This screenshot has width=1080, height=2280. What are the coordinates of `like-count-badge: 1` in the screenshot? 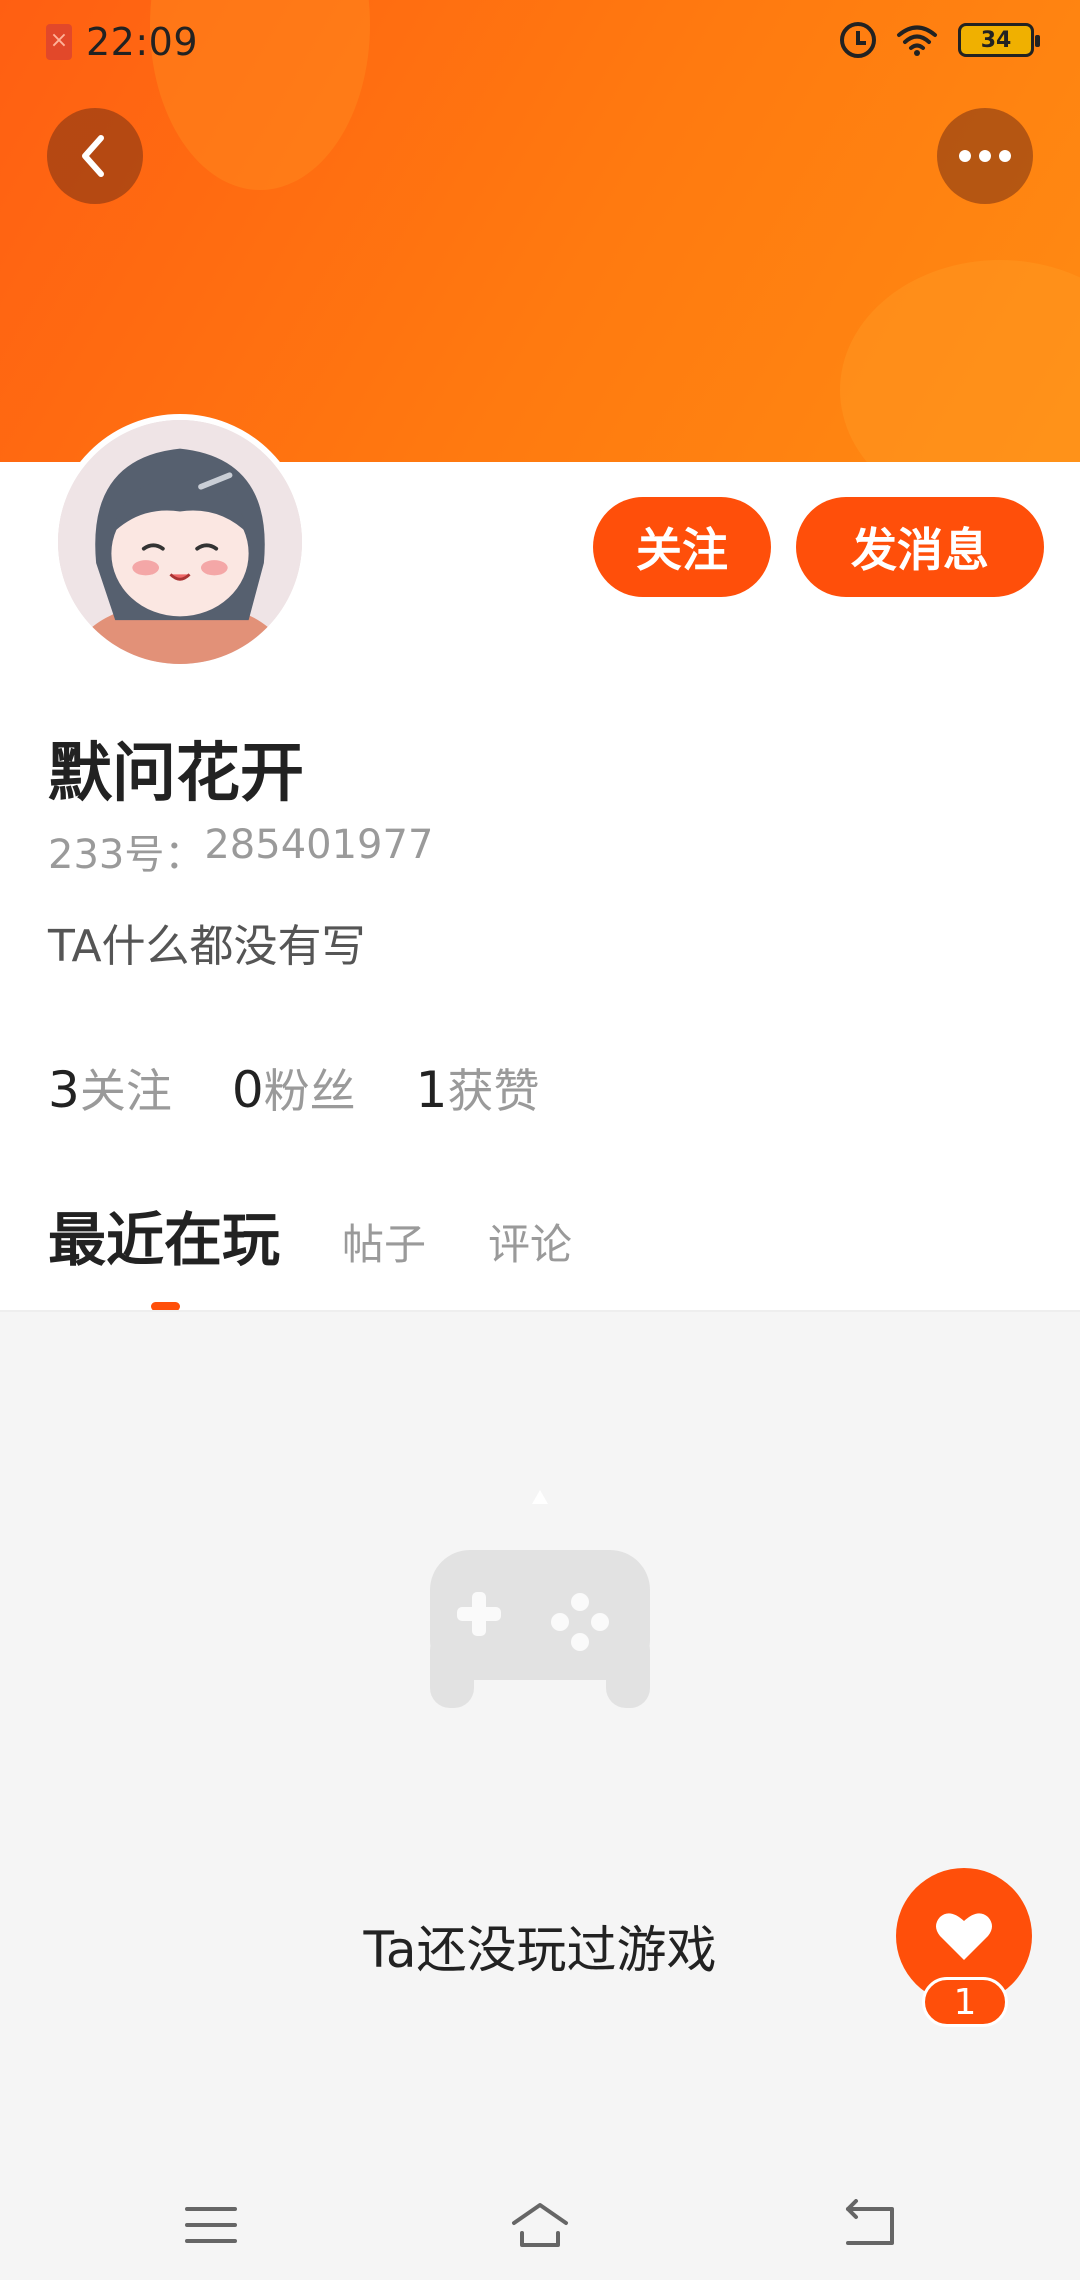 It's located at (965, 2002).